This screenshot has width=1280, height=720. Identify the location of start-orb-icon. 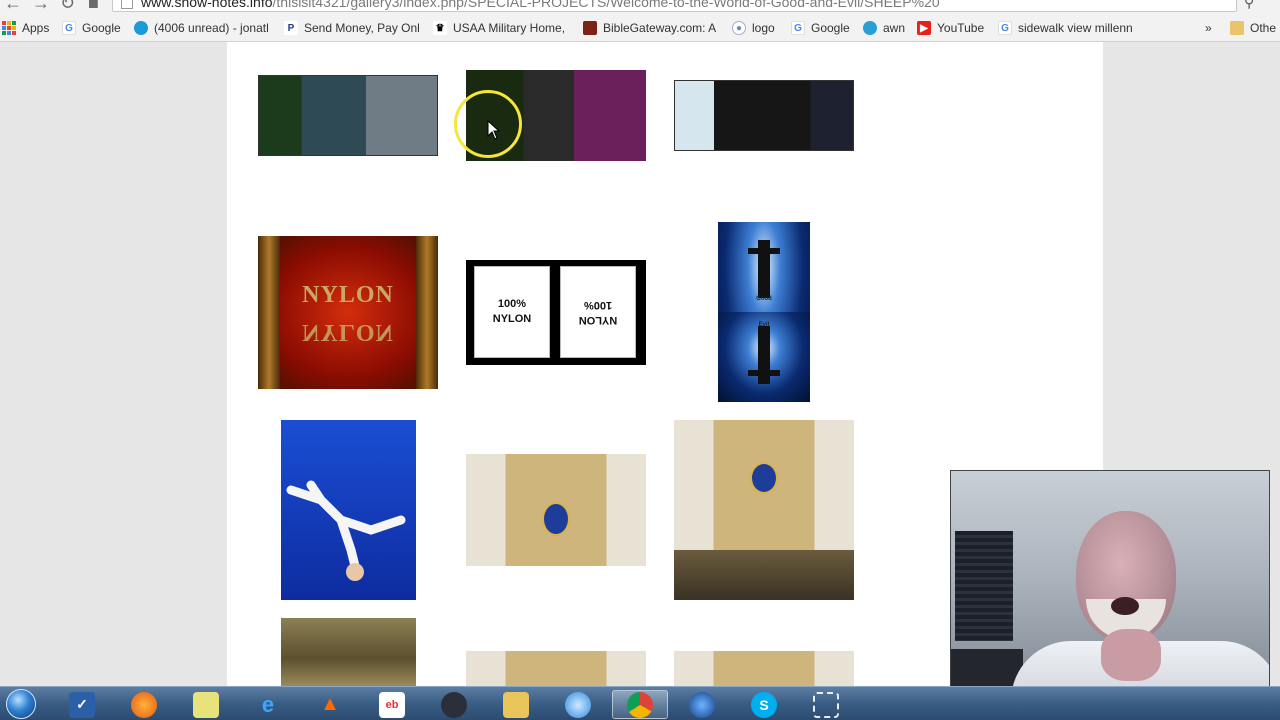
(21, 704).